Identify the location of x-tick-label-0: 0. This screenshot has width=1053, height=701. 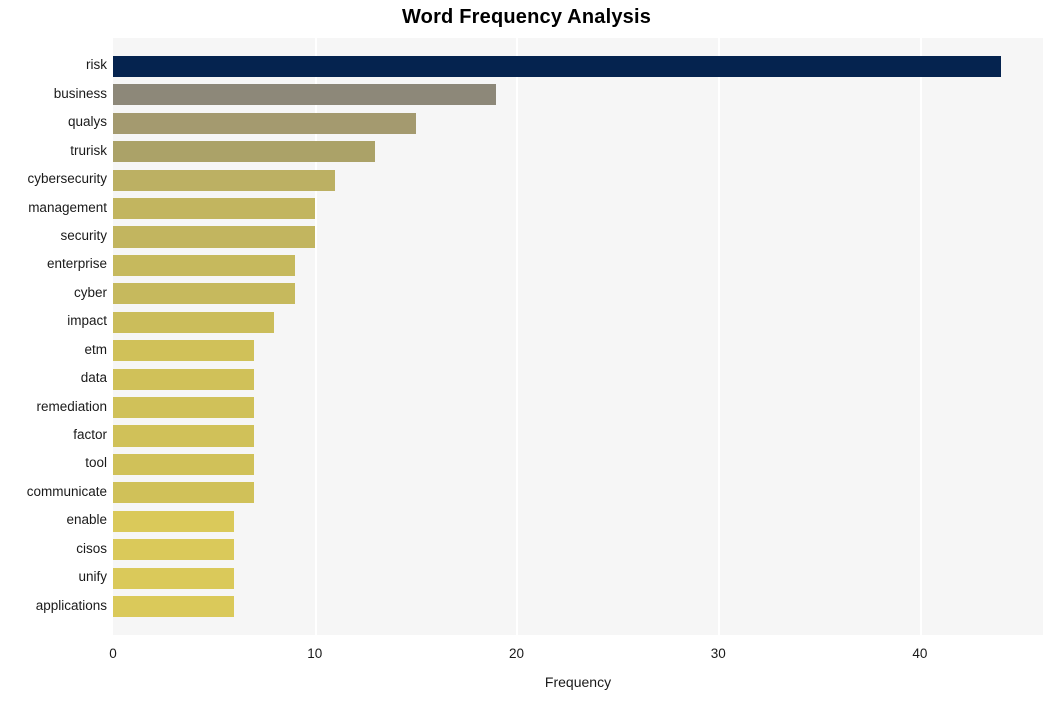
(113, 653).